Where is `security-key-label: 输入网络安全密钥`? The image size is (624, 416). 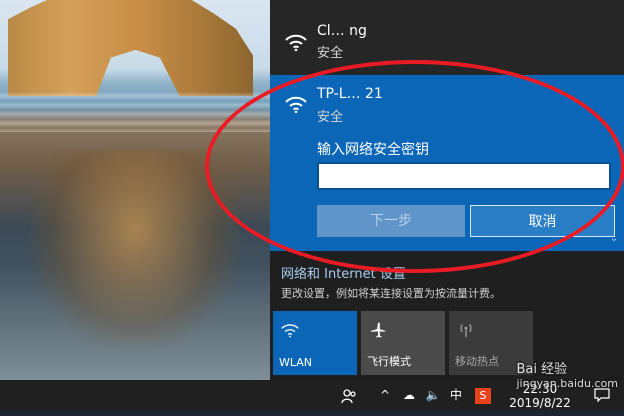
security-key-label: 输入网络安全密钥 is located at coordinates (373, 150).